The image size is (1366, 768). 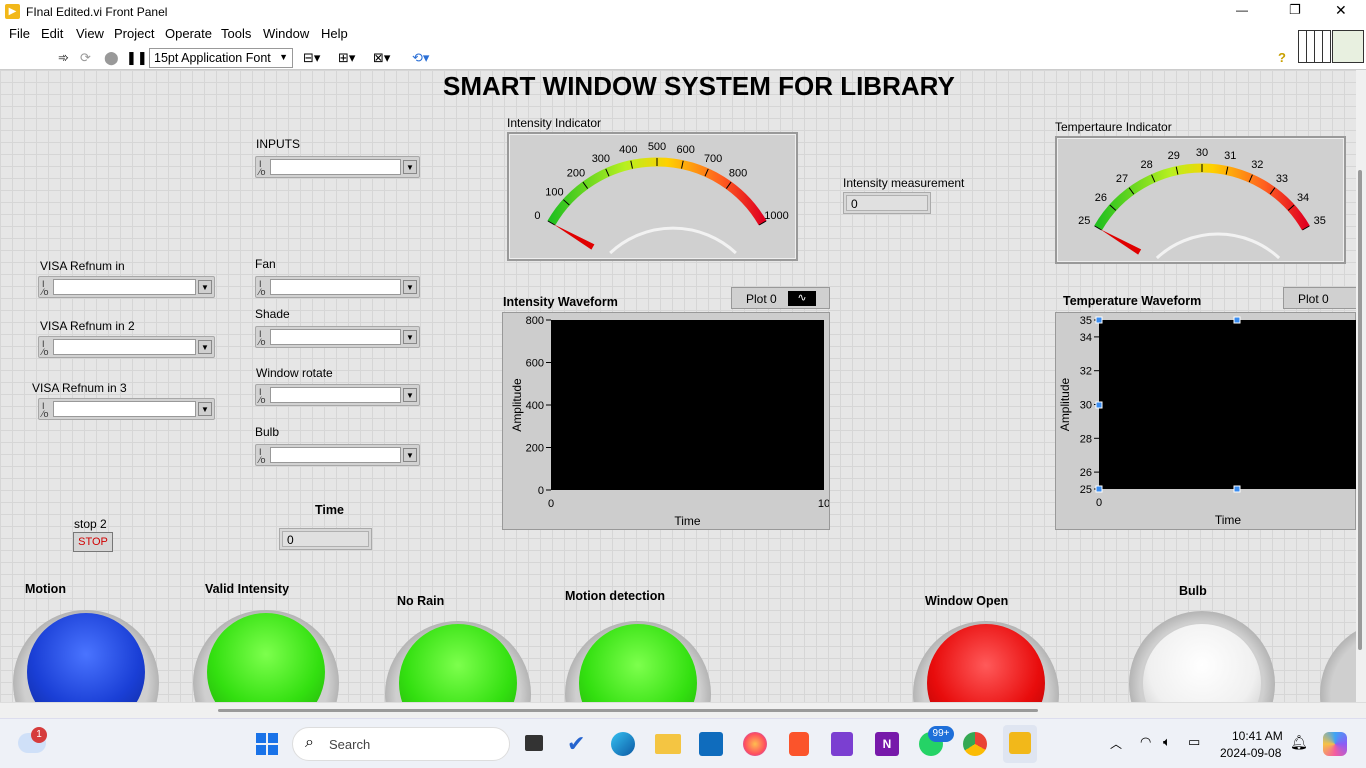 I want to click on window-rotate-field, so click(x=335, y=395).